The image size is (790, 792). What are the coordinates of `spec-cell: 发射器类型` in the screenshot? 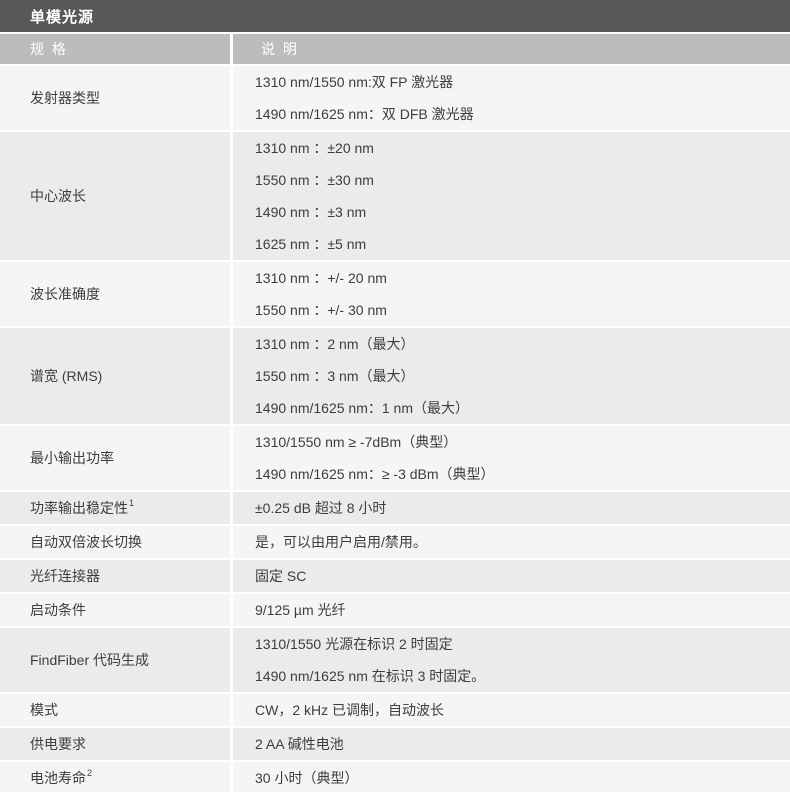 It's located at (115, 98).